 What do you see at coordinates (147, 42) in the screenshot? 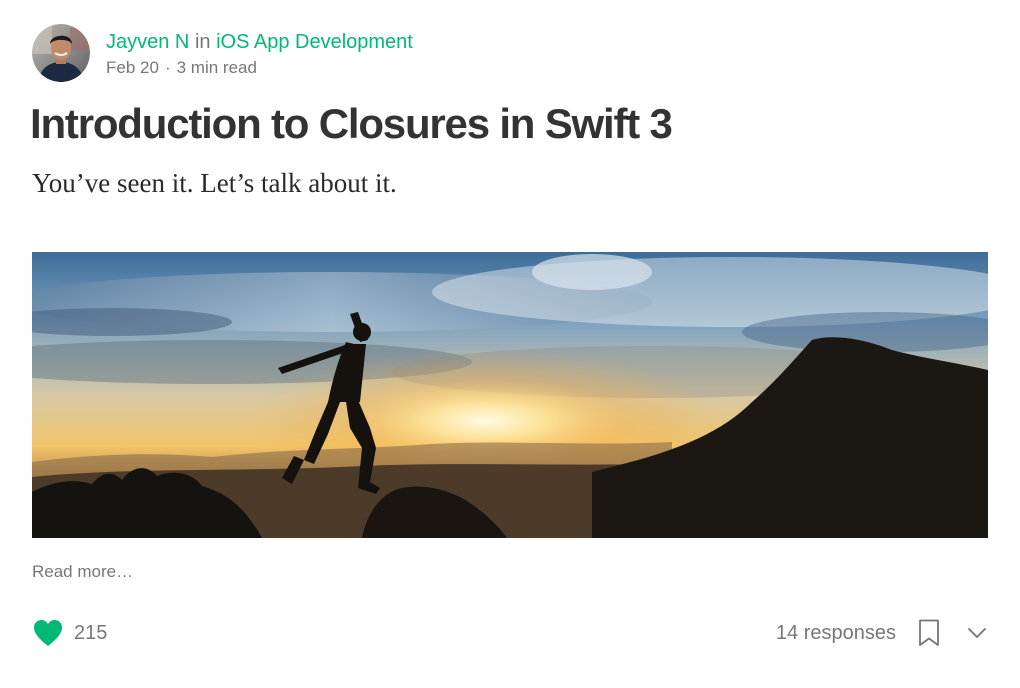
I see `author-link: Jayven N` at bounding box center [147, 42].